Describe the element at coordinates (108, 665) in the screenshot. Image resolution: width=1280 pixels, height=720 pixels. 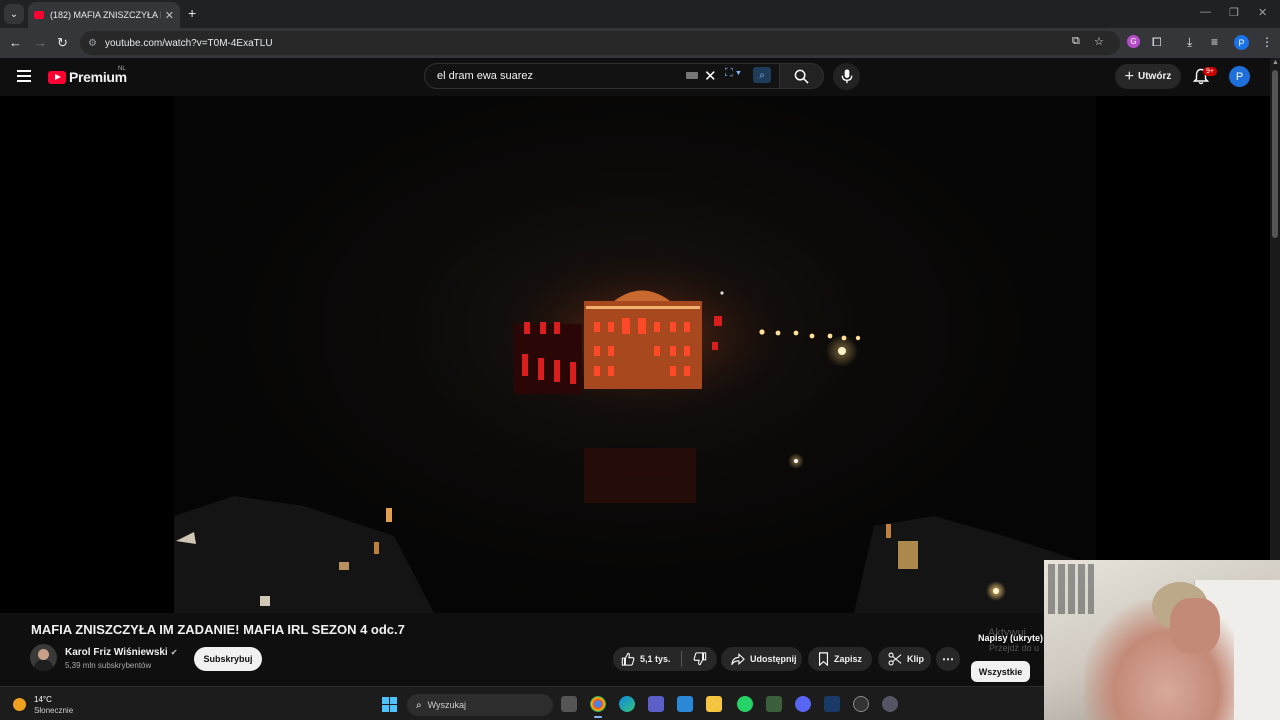
I see `subscriber-count: 5,39 mln subskrybentów` at that location.